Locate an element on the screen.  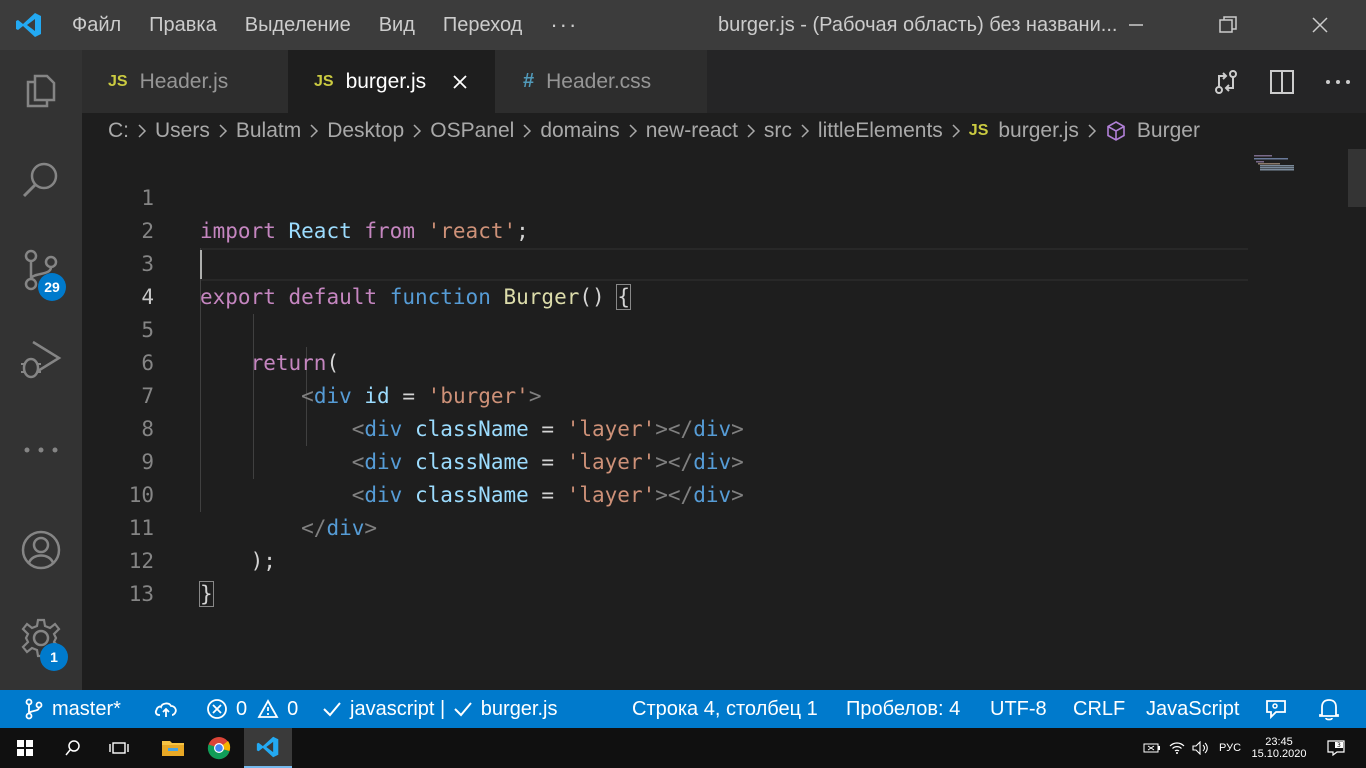
breadcrumb-item: Bulatm is located at coordinates (268, 131).